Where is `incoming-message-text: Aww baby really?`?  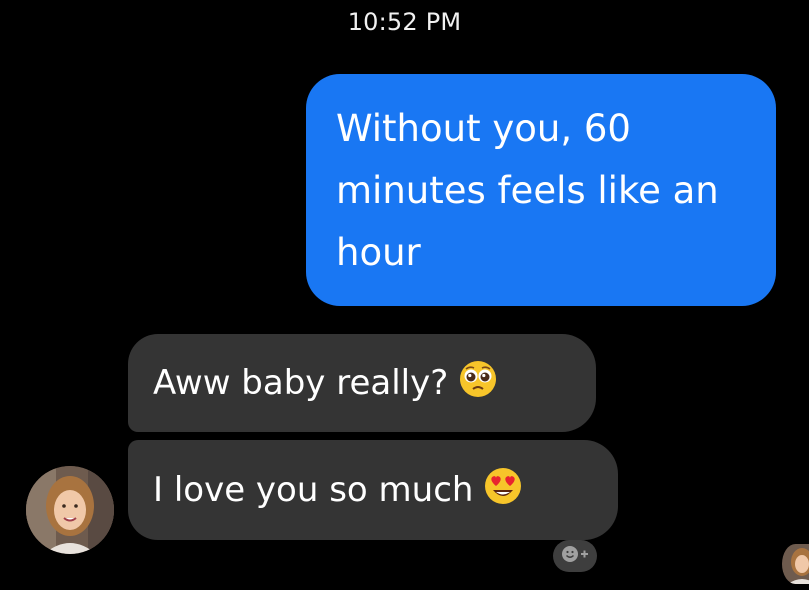 incoming-message-text: Aww baby really? is located at coordinates (301, 383).